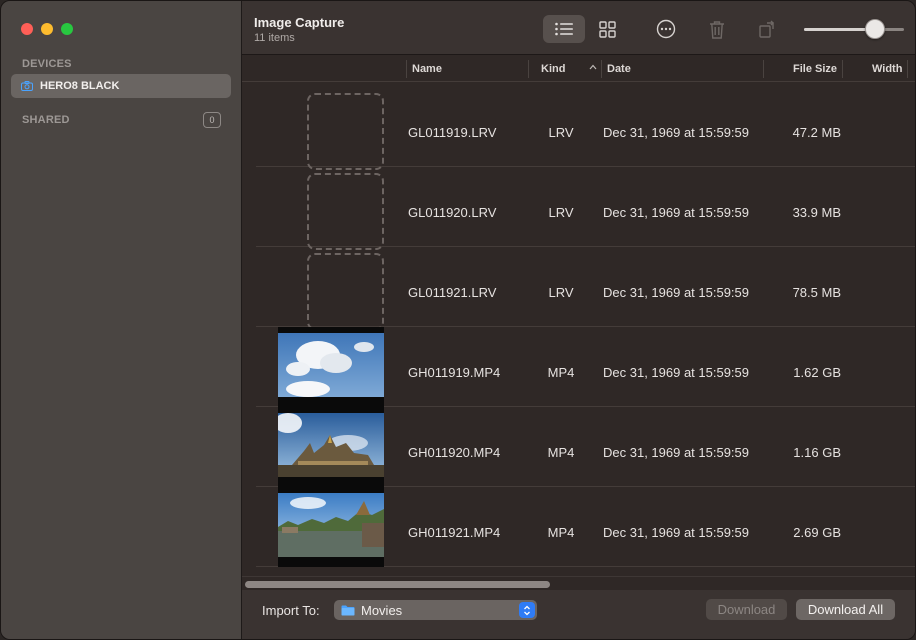 The image size is (916, 640). Describe the element at coordinates (331, 447) in the screenshot. I see `video-thumbnail-palace` at that location.